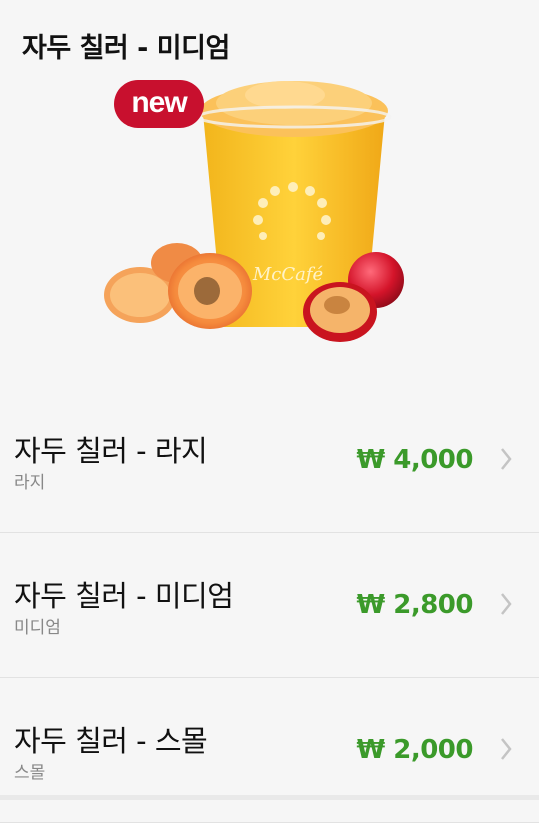  Describe the element at coordinates (37, 628) in the screenshot. I see `item-size: 미디엄` at that location.